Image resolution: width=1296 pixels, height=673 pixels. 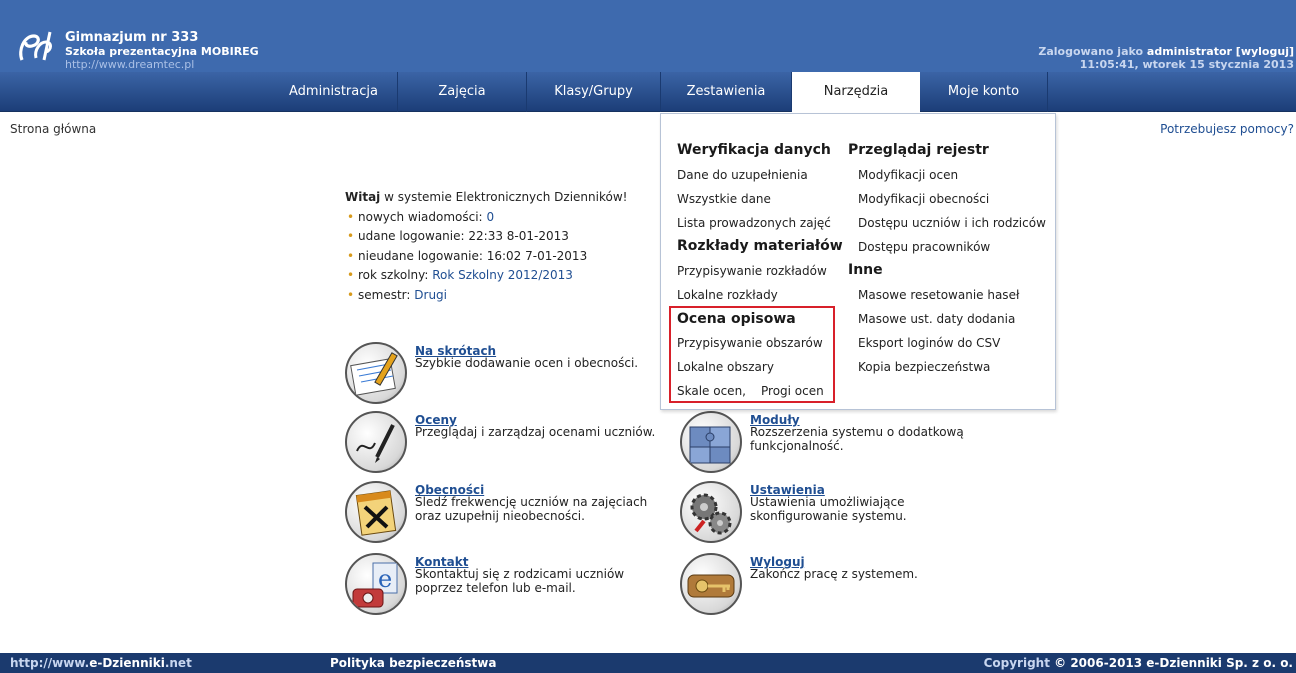 I want to click on menu-heading-rozklady: Rozkłady materiałów, so click(x=760, y=246).